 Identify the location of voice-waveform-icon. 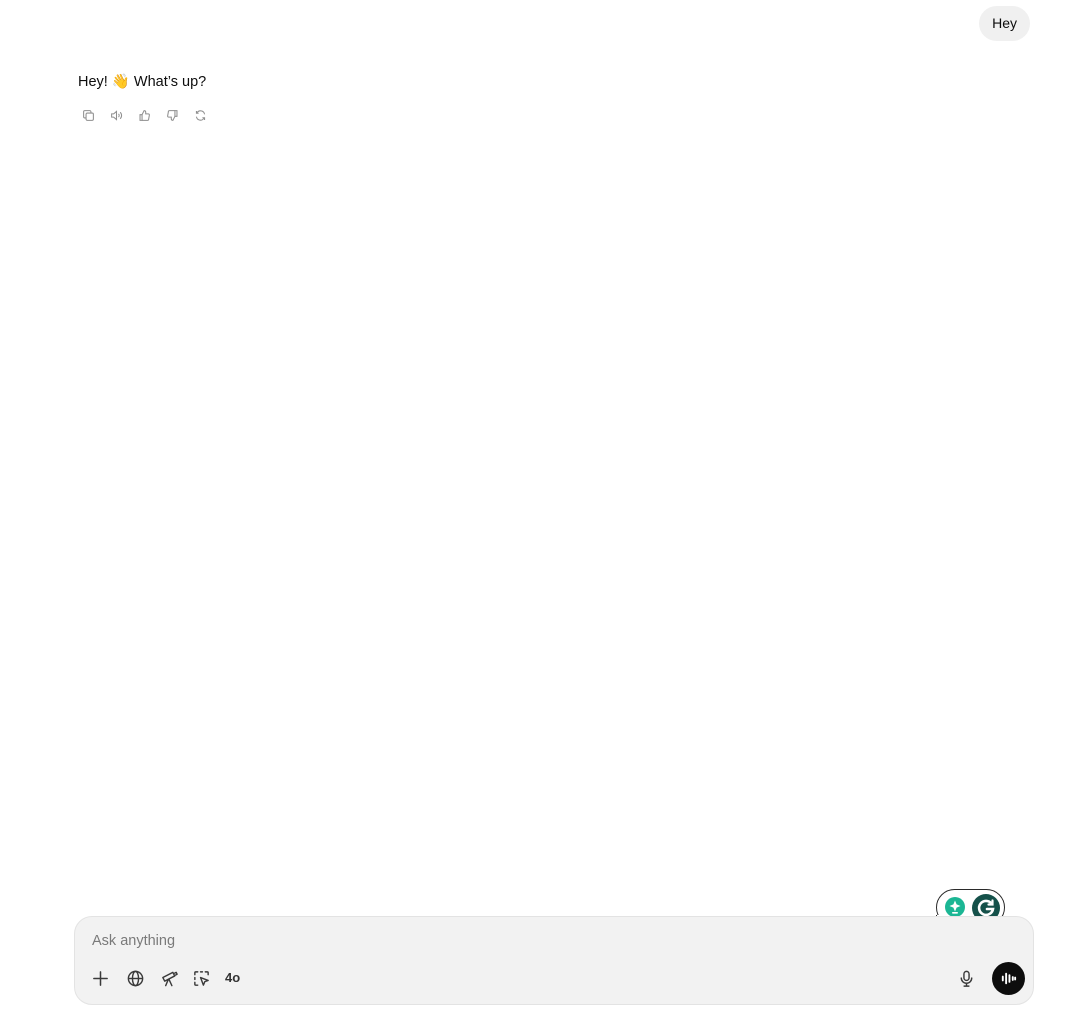
(1009, 978).